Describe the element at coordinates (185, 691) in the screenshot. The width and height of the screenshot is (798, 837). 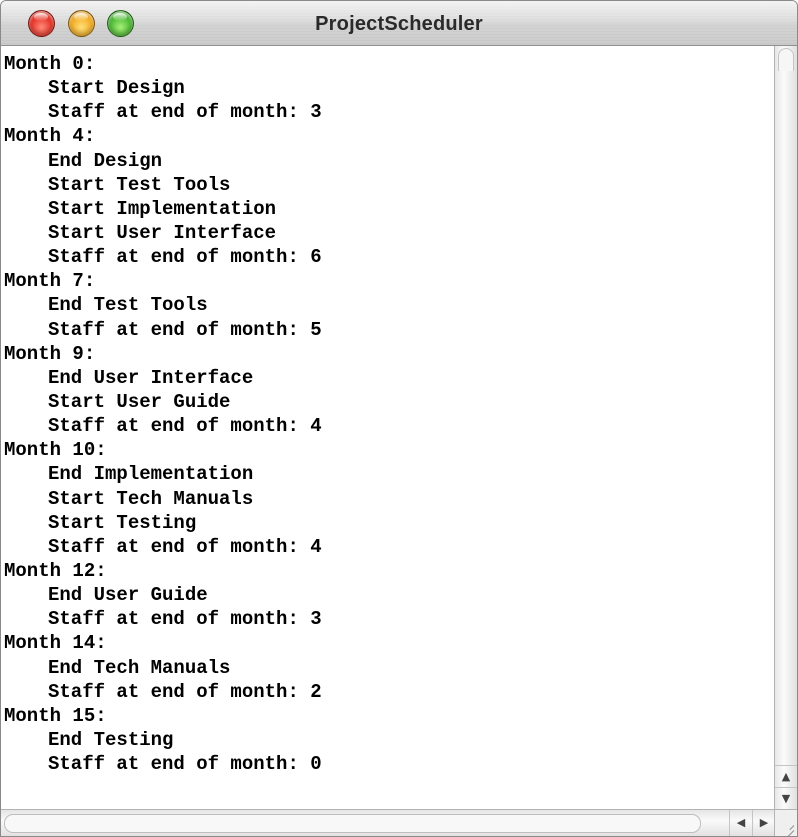
I see `output-detail-line: Staff at end of month: 2` at that location.